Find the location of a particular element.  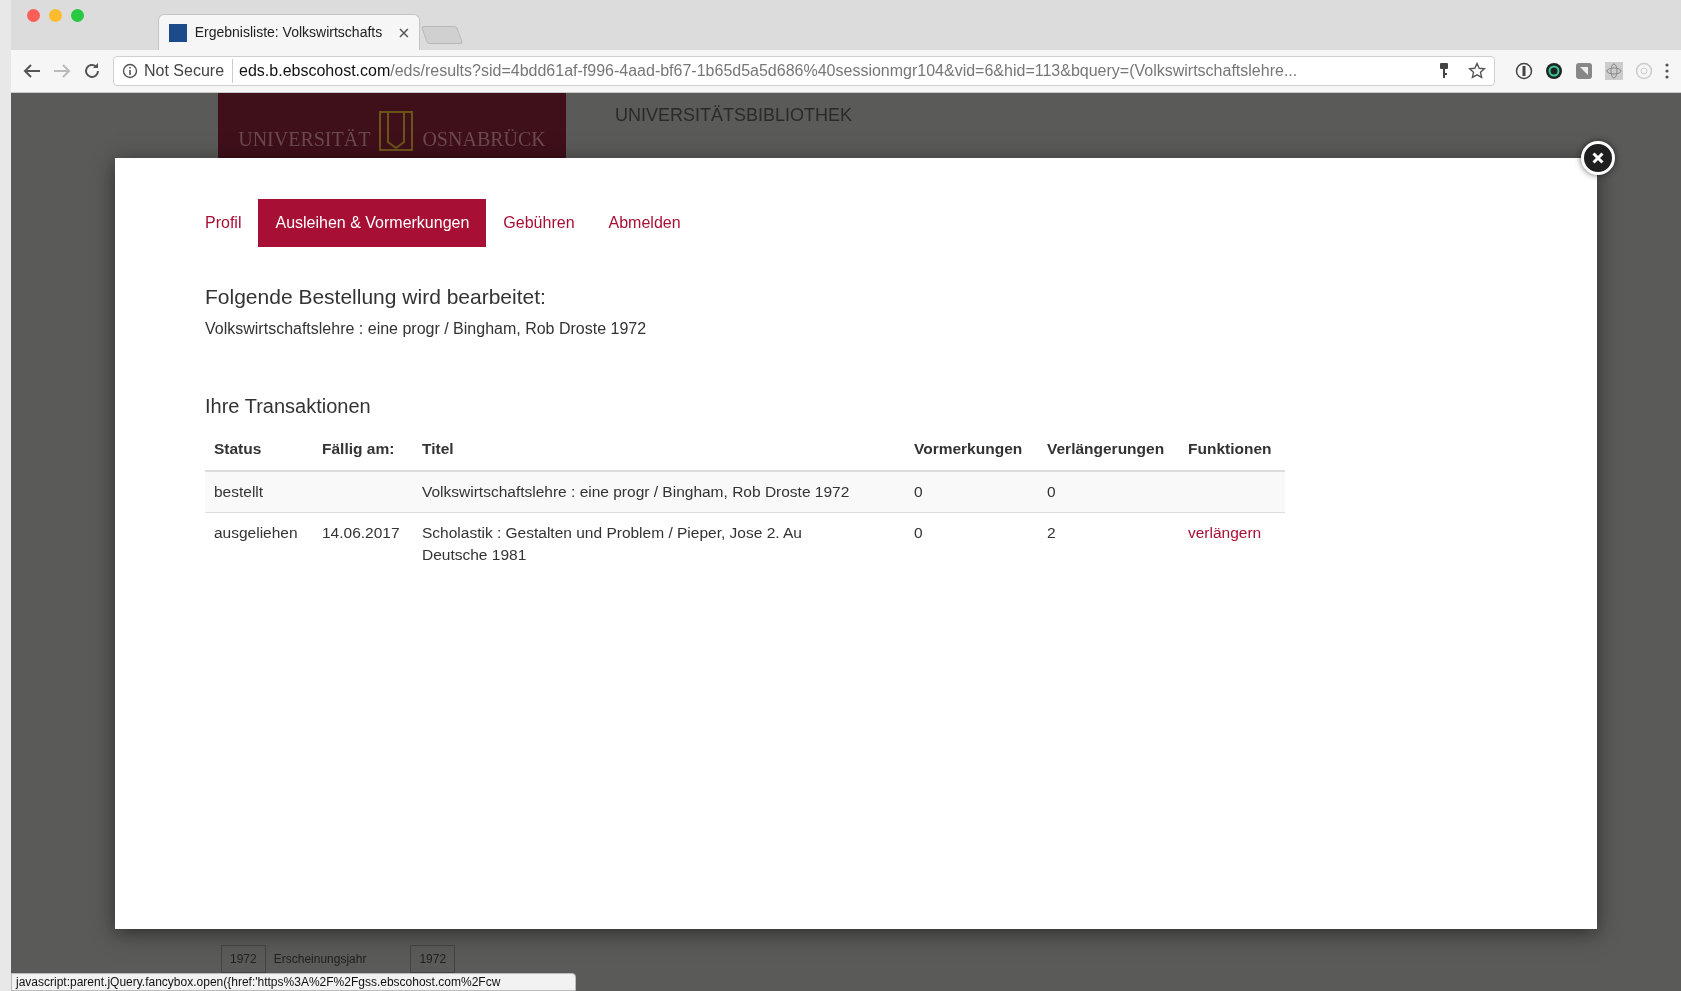

color-wheel-icon is located at coordinates (1554, 71).